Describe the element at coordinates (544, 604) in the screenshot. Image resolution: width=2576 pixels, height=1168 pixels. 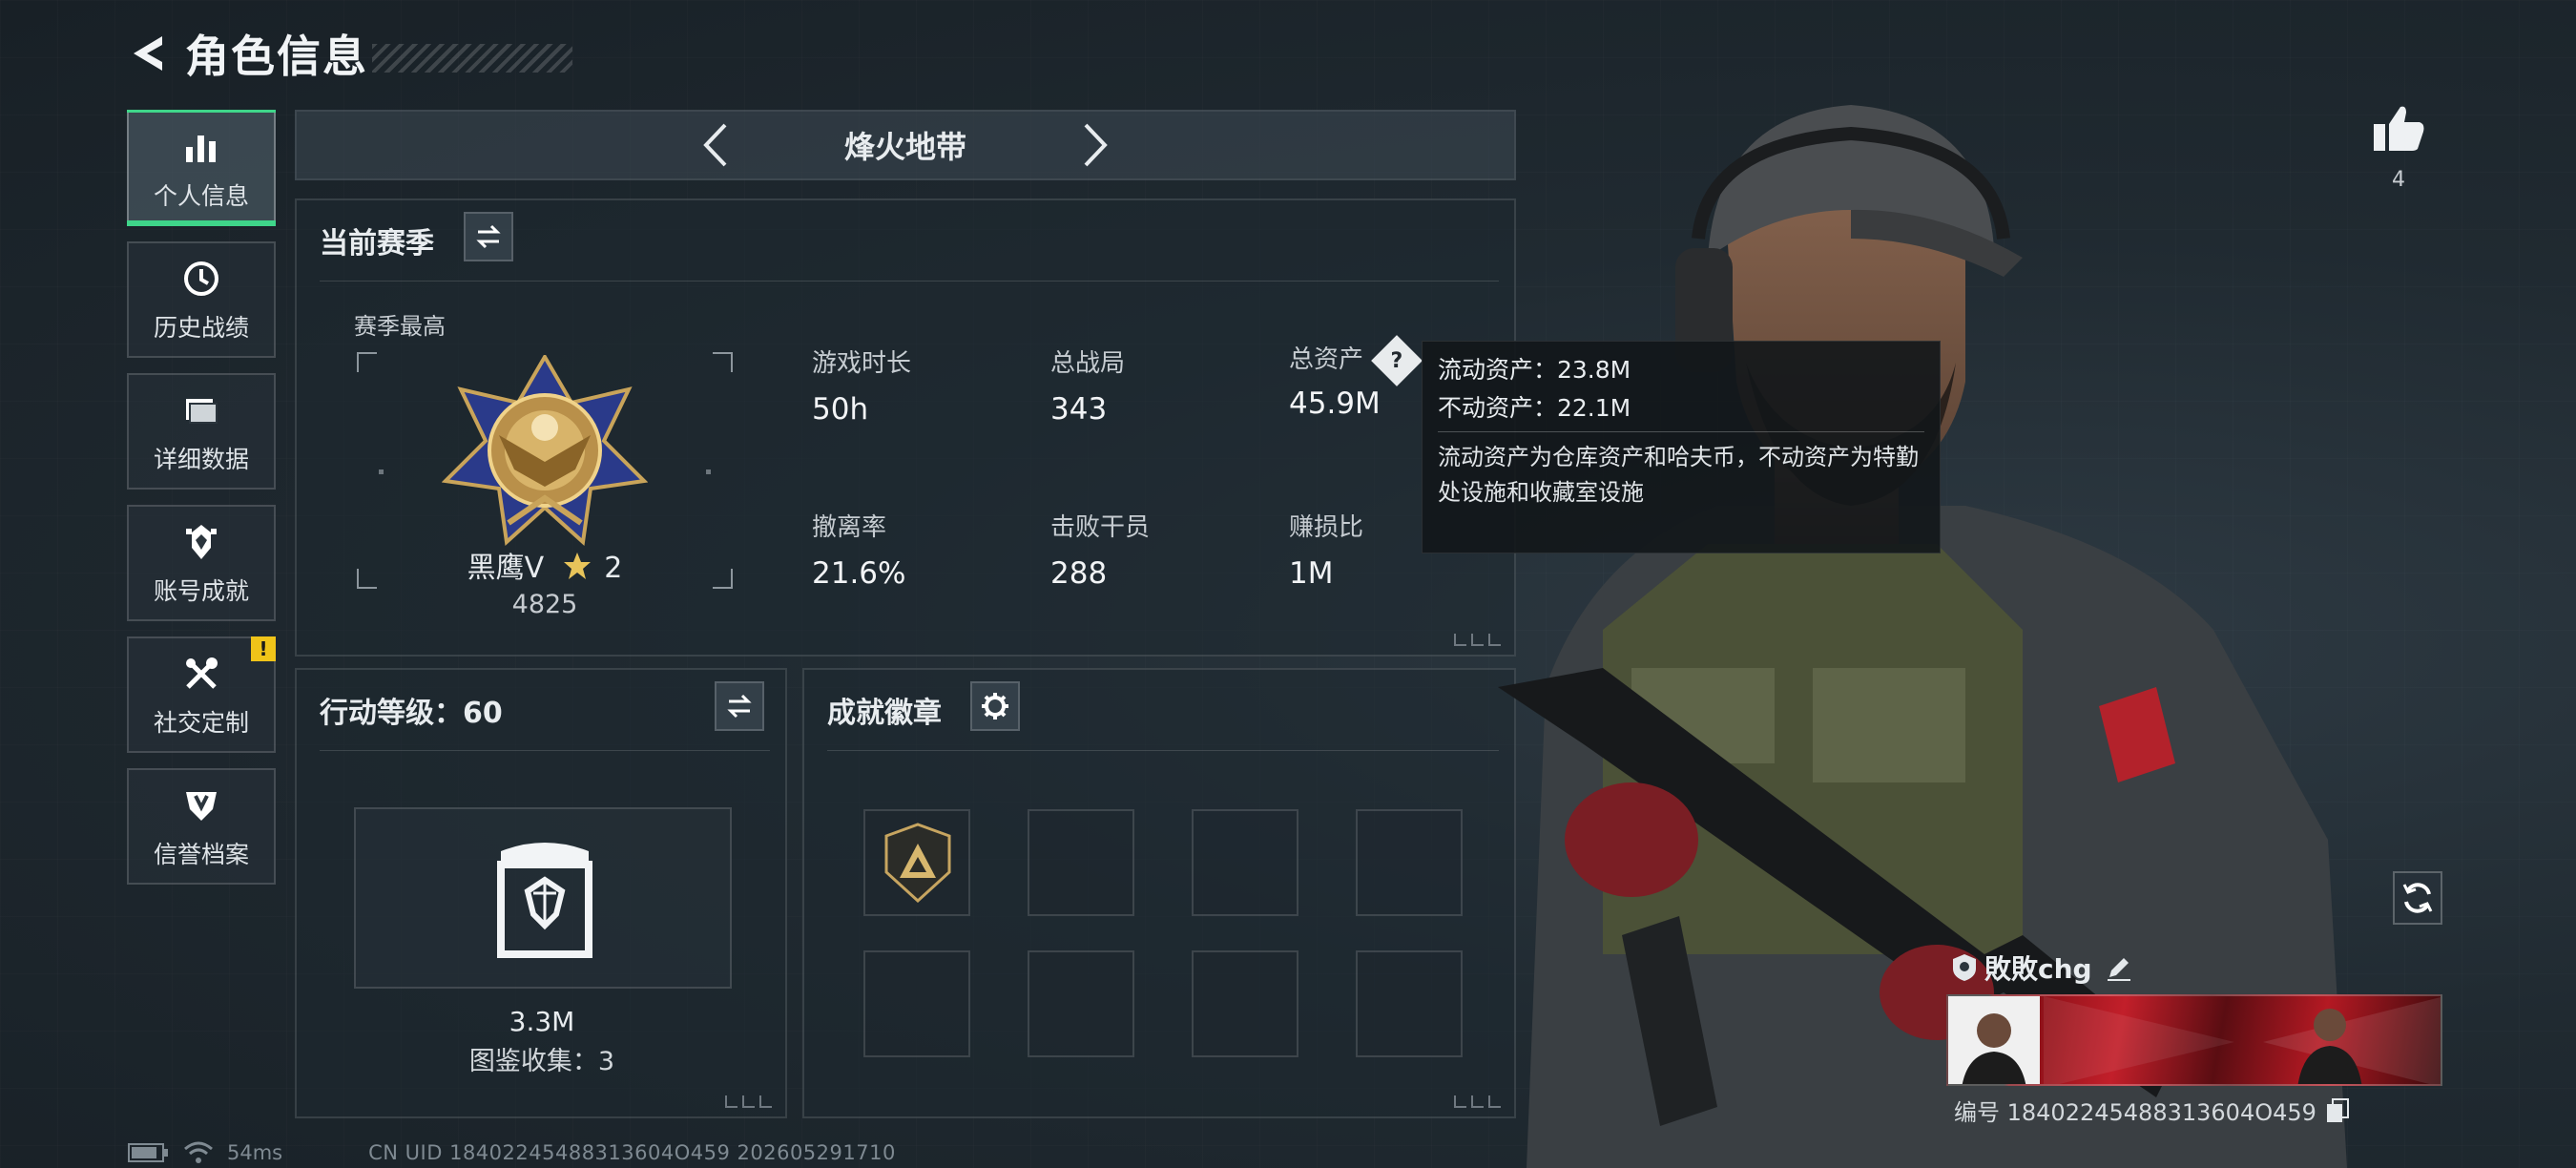
I see `rank-points: 4825` at that location.